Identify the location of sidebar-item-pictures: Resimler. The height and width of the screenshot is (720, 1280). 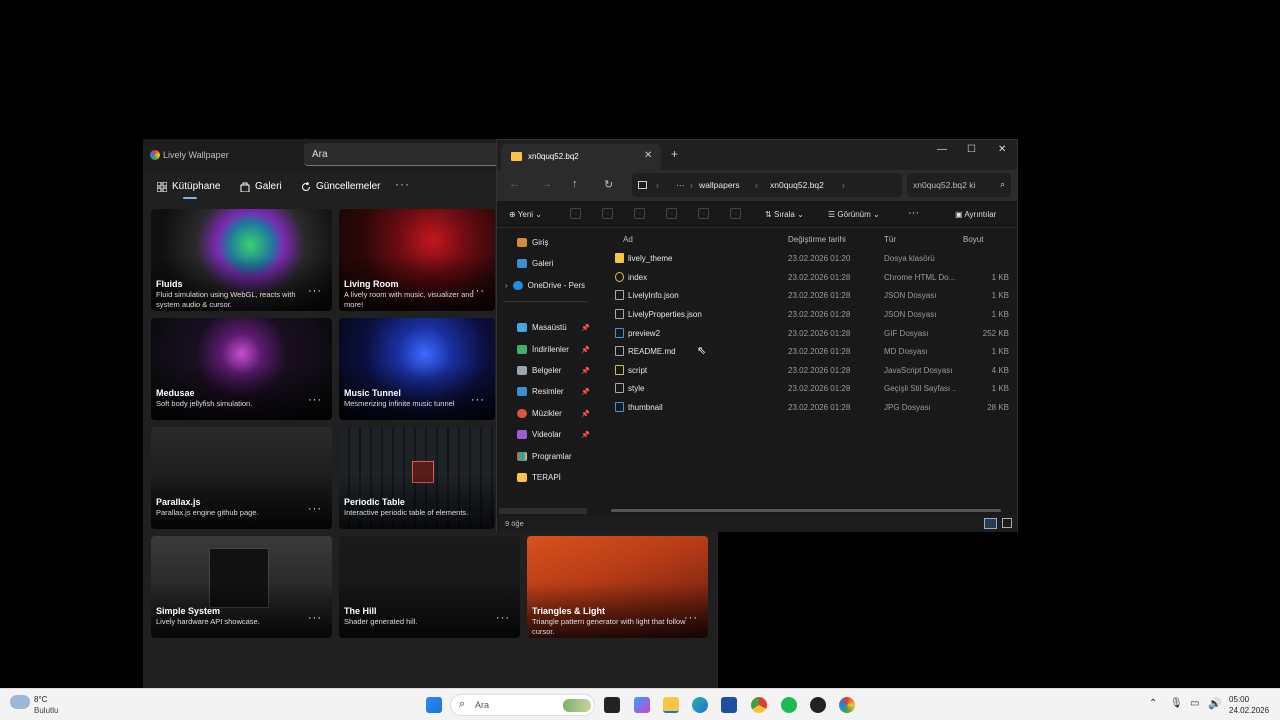
(540, 391).